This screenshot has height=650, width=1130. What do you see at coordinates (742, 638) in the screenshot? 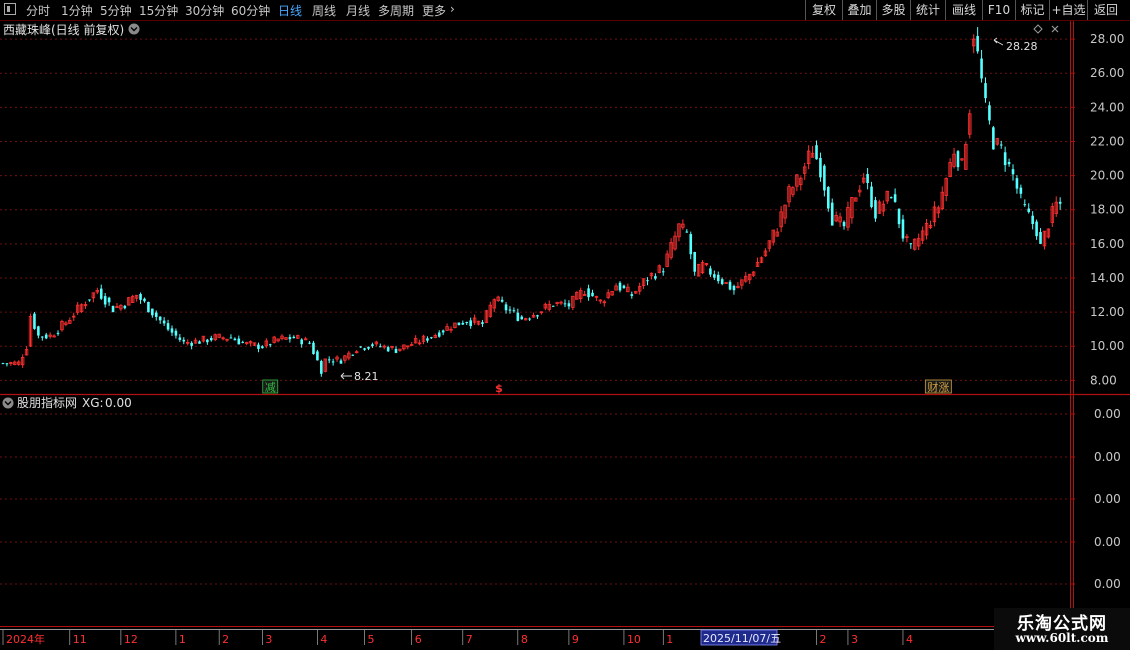
I see `cursor-date-label: 2025/11/07/五` at bounding box center [742, 638].